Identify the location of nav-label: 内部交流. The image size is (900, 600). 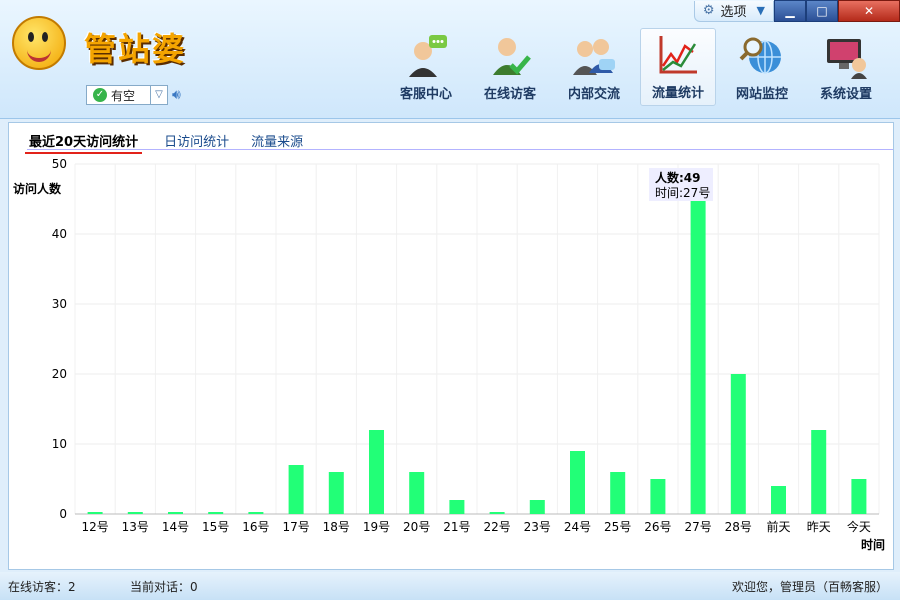
(593, 94).